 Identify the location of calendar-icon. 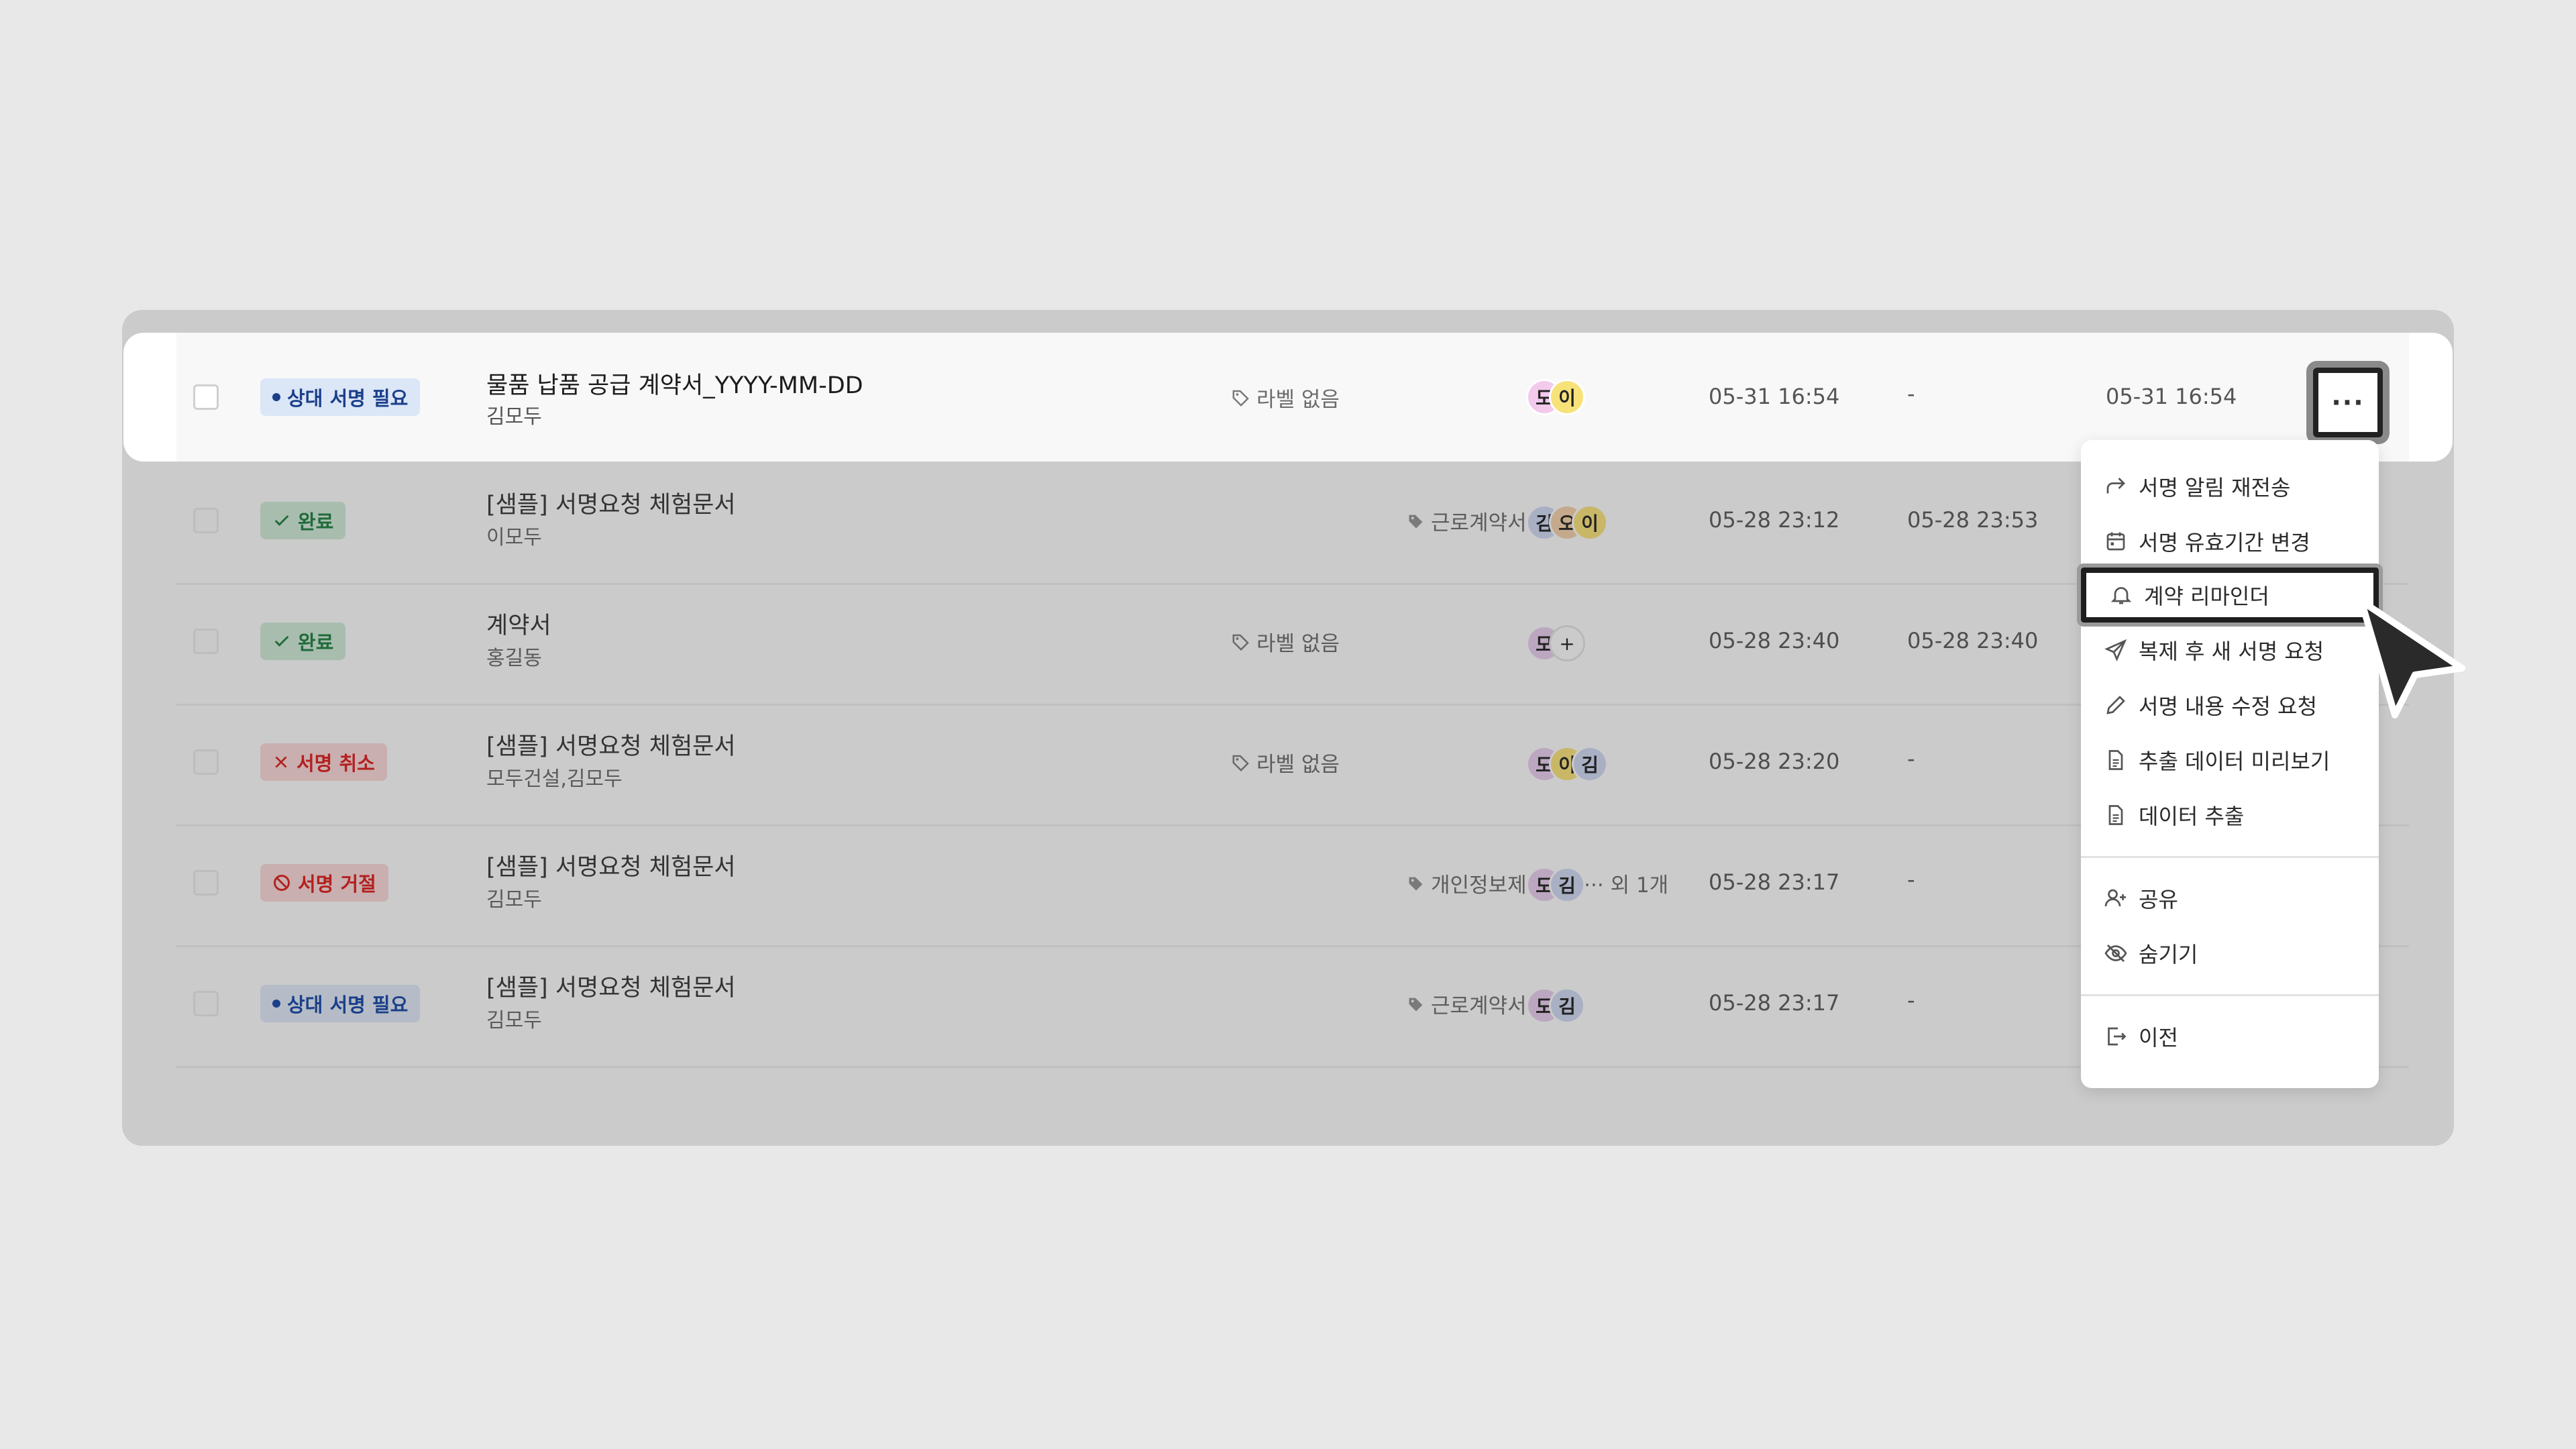
(2115, 541).